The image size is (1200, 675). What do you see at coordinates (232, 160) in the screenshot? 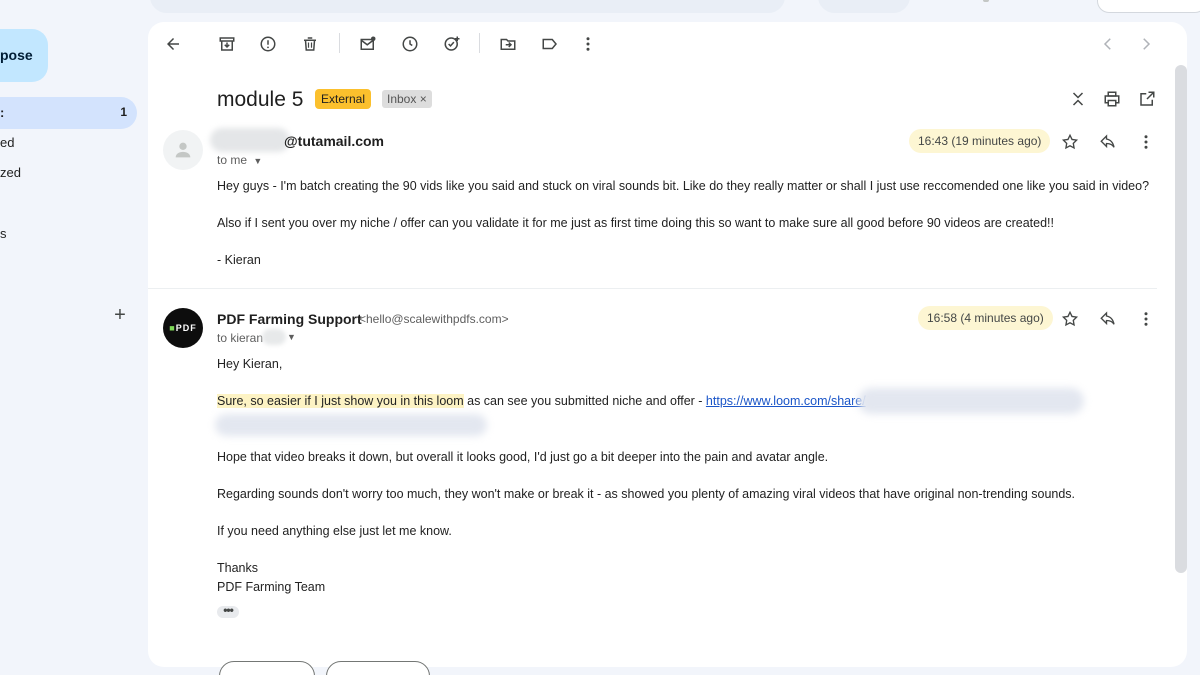
I see `recipient-text: to me` at bounding box center [232, 160].